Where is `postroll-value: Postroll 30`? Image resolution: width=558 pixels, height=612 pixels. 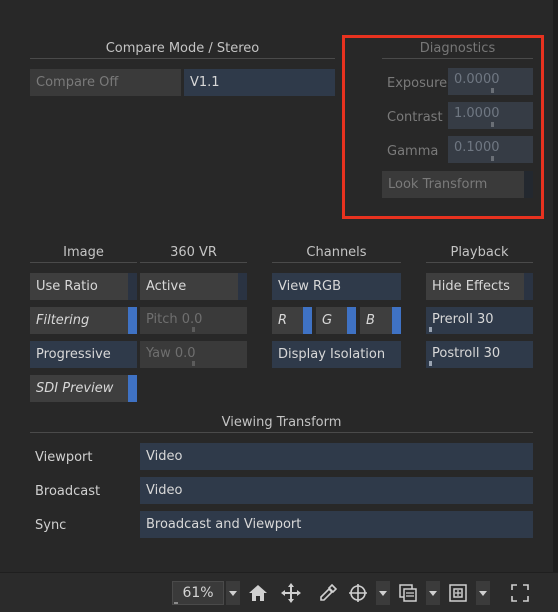
postroll-value: Postroll 30 is located at coordinates (466, 353).